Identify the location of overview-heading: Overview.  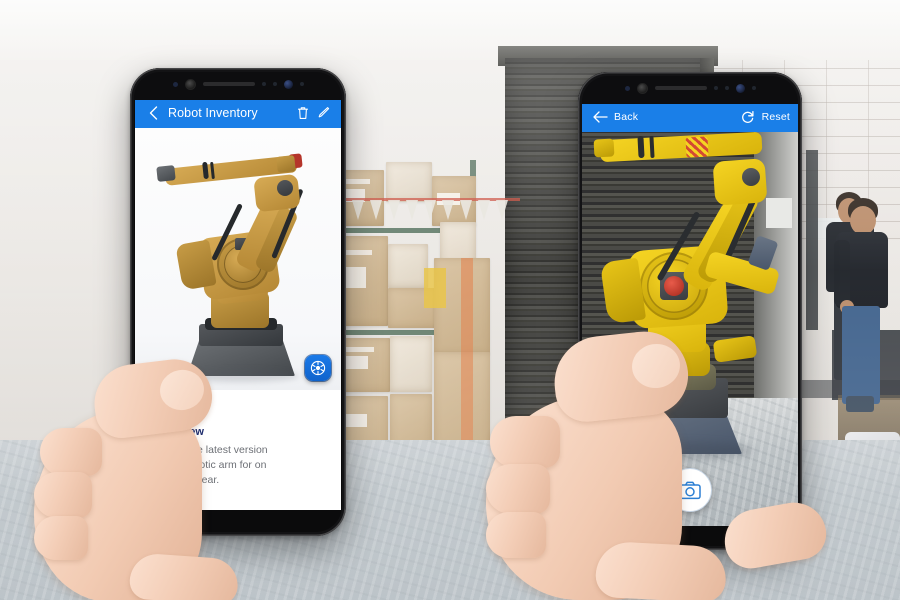
(179, 432).